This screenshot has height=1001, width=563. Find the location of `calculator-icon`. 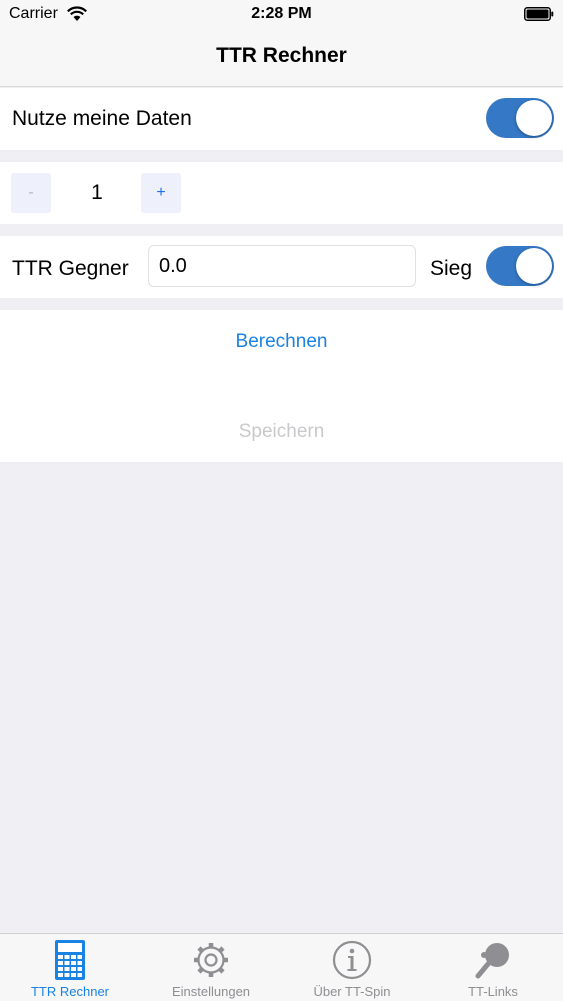

calculator-icon is located at coordinates (70, 960).